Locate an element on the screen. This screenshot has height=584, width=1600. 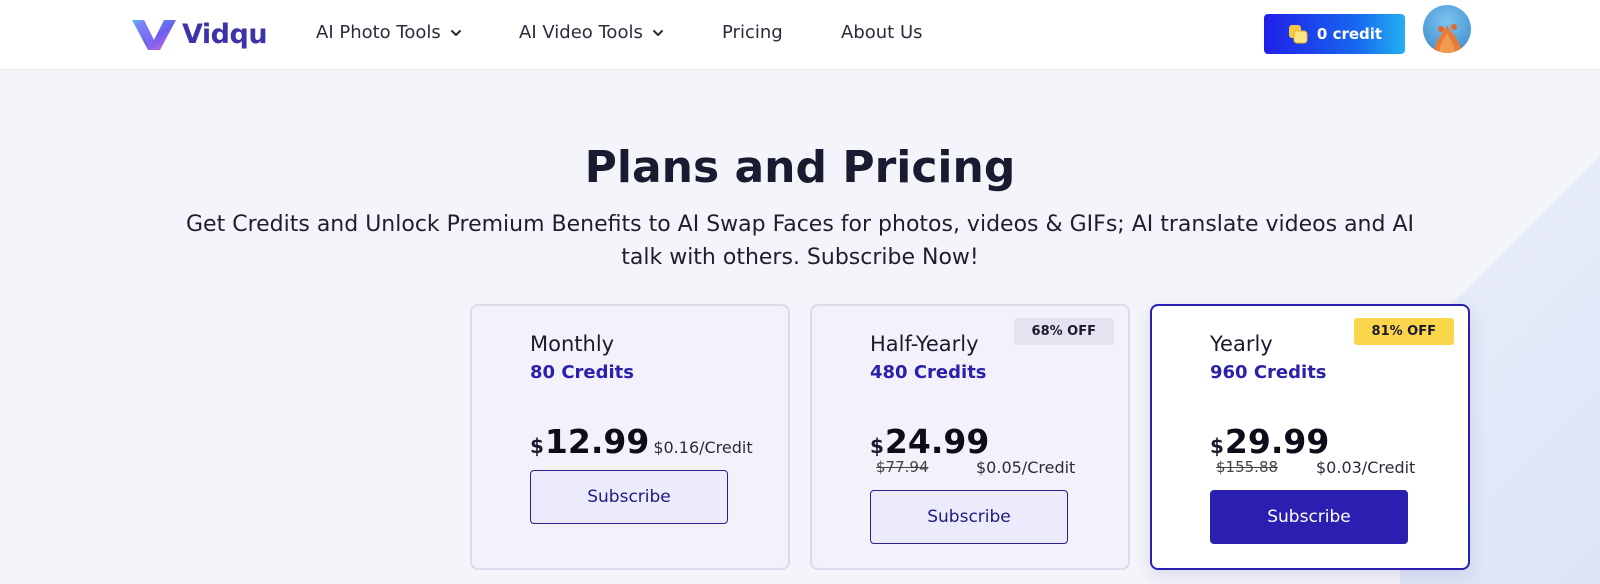
credit-button: 0 credit is located at coordinates (1334, 34).